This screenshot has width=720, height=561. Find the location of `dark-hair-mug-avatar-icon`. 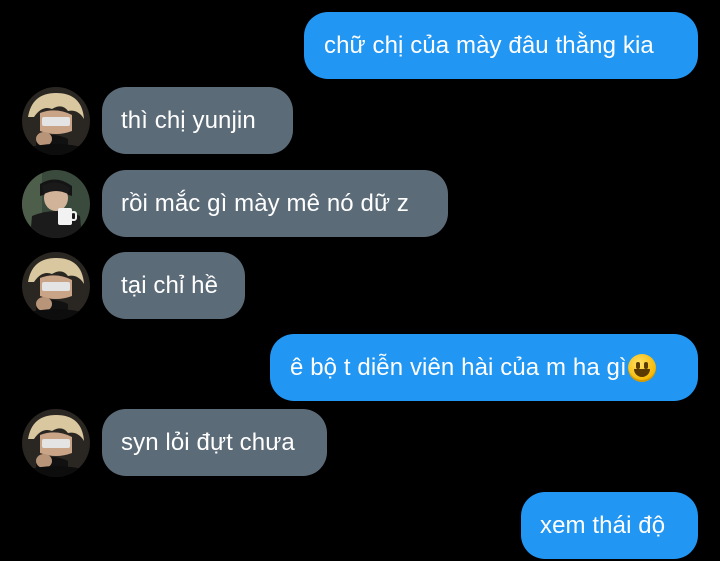

dark-hair-mug-avatar-icon is located at coordinates (56, 204).